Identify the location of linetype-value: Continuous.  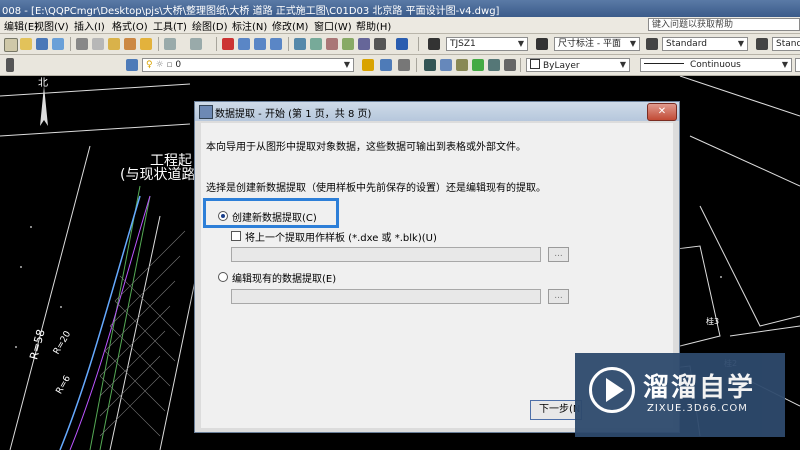
(715, 65).